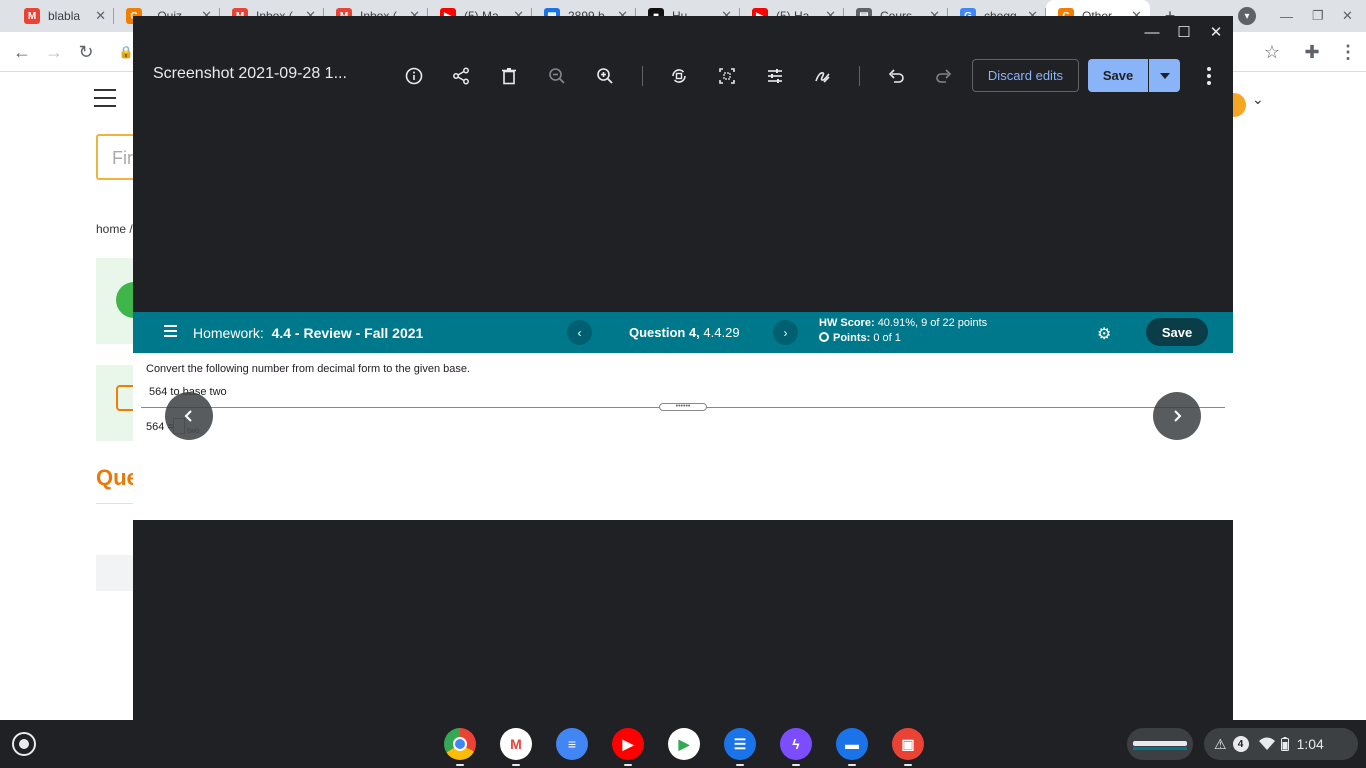 This screenshot has height=768, width=1366. I want to click on viewer-more-options-icon, so click(1209, 76).